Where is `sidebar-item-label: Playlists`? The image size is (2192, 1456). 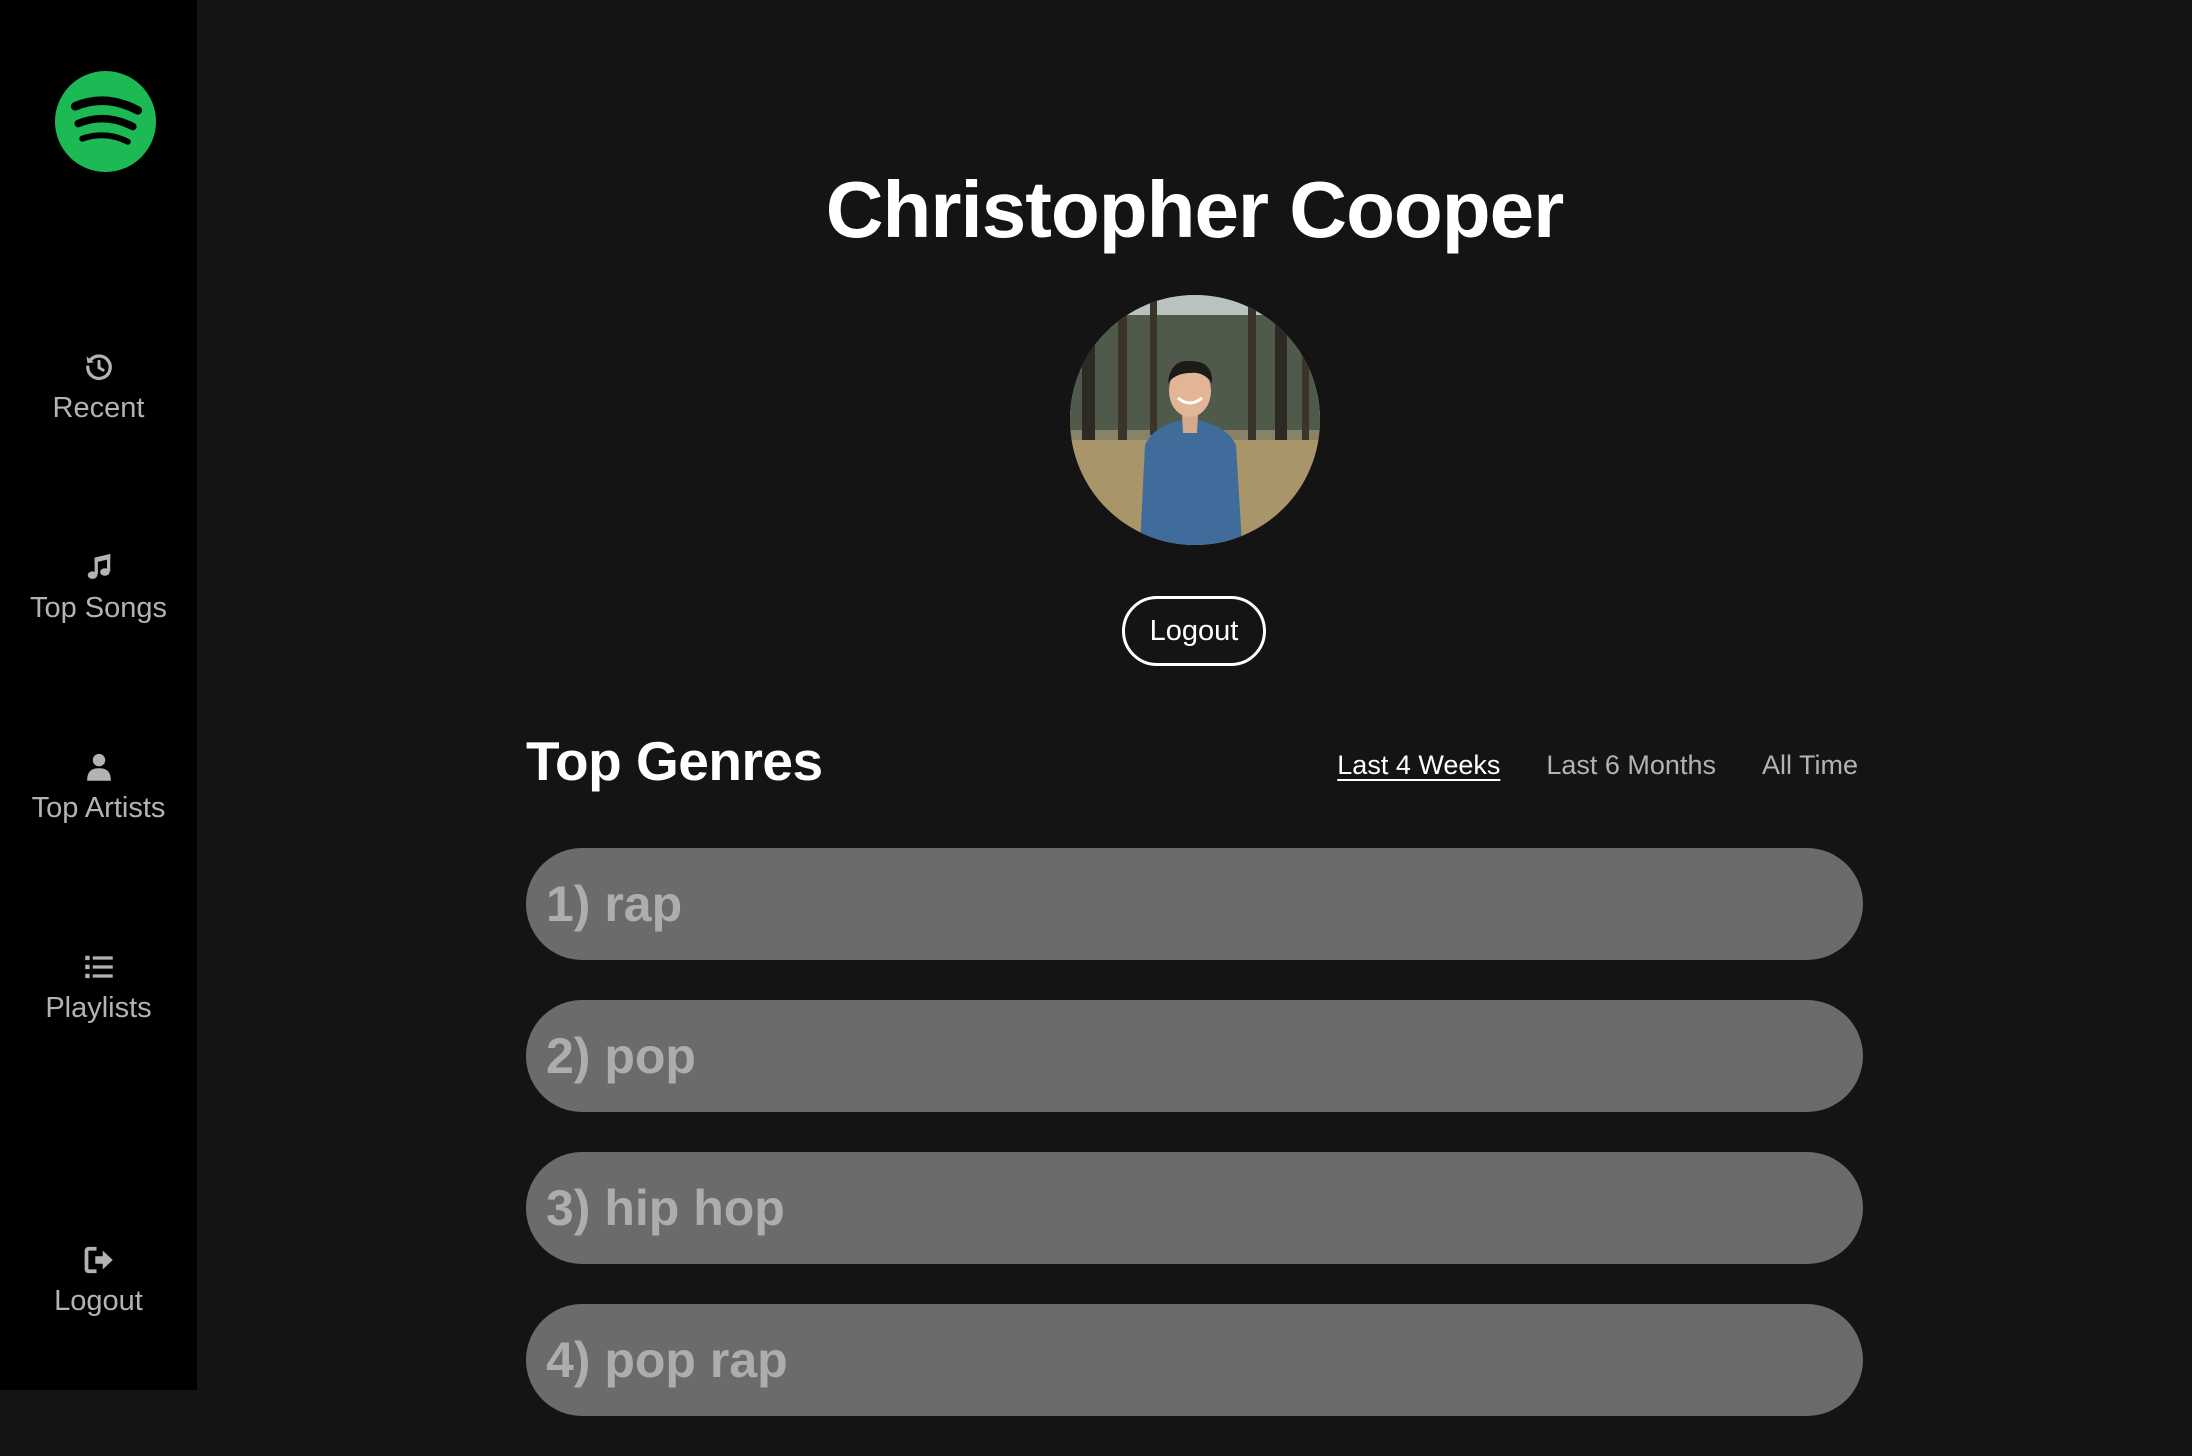
sidebar-item-label: Playlists is located at coordinates (98, 1008).